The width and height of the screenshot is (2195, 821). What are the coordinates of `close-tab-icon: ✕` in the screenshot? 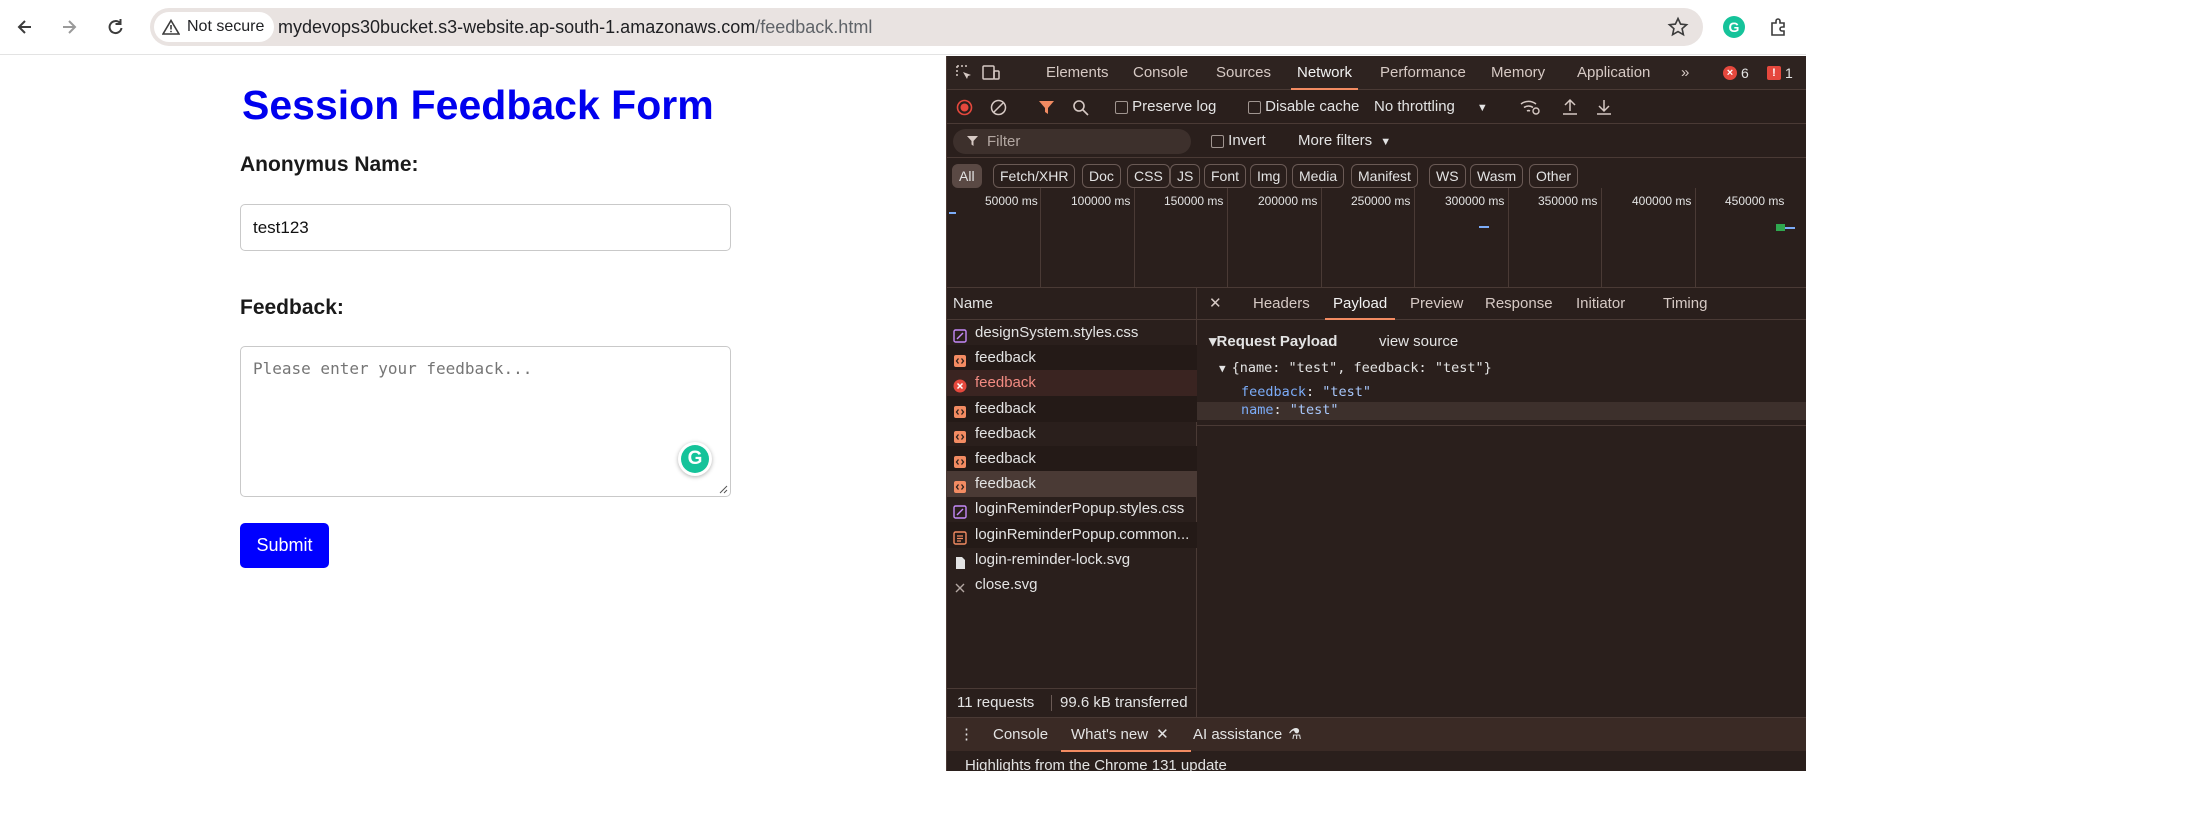 It's located at (1162, 734).